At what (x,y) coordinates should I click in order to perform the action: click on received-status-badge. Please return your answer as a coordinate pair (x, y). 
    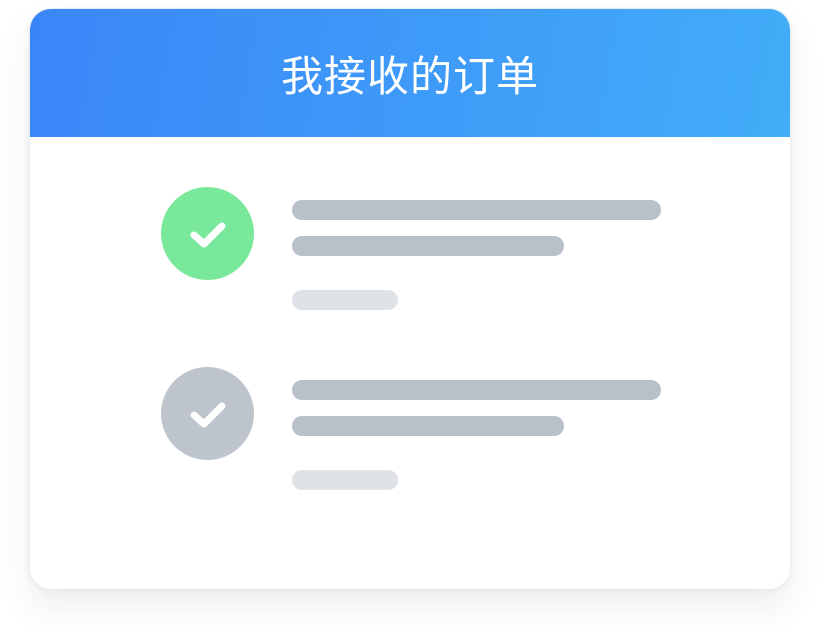
    Looking at the image, I should click on (207, 413).